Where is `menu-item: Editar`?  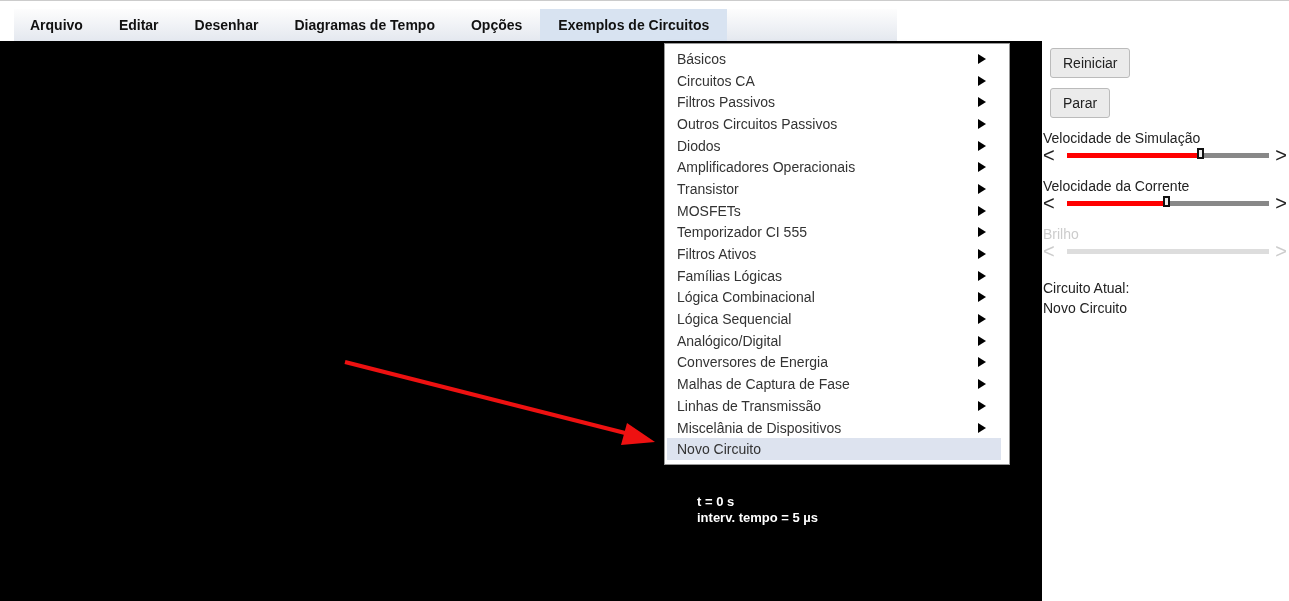 menu-item: Editar is located at coordinates (138, 25).